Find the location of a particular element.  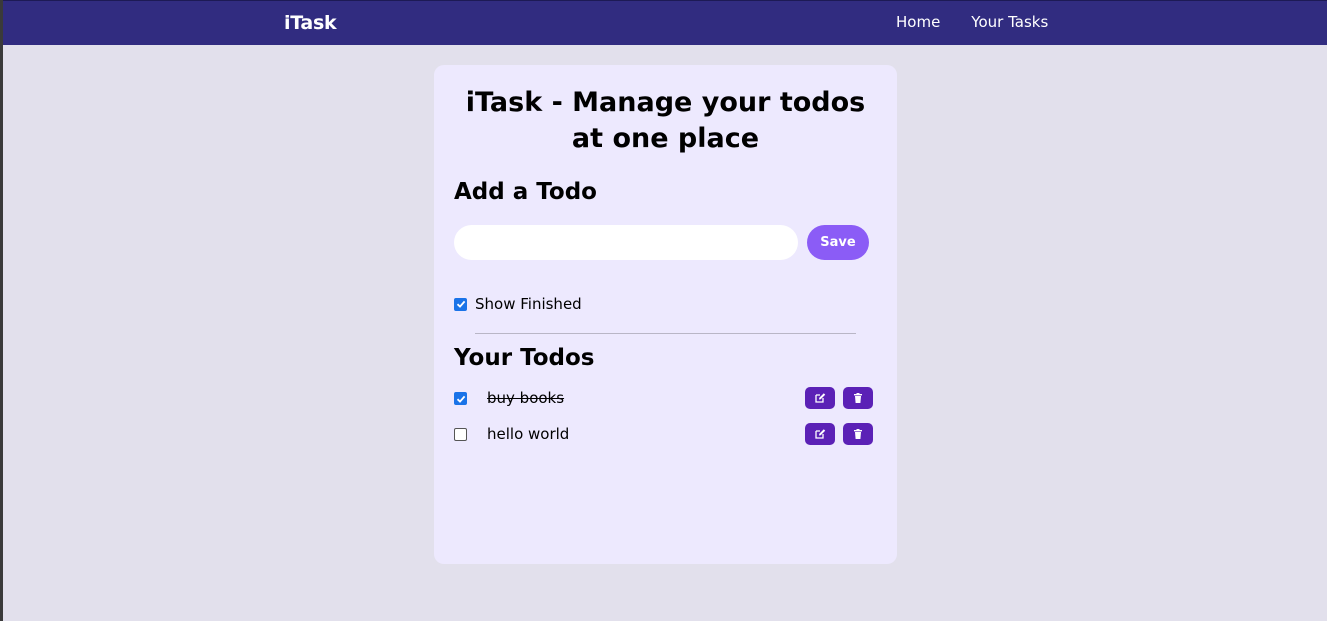

todo-text: hello world is located at coordinates (528, 434).